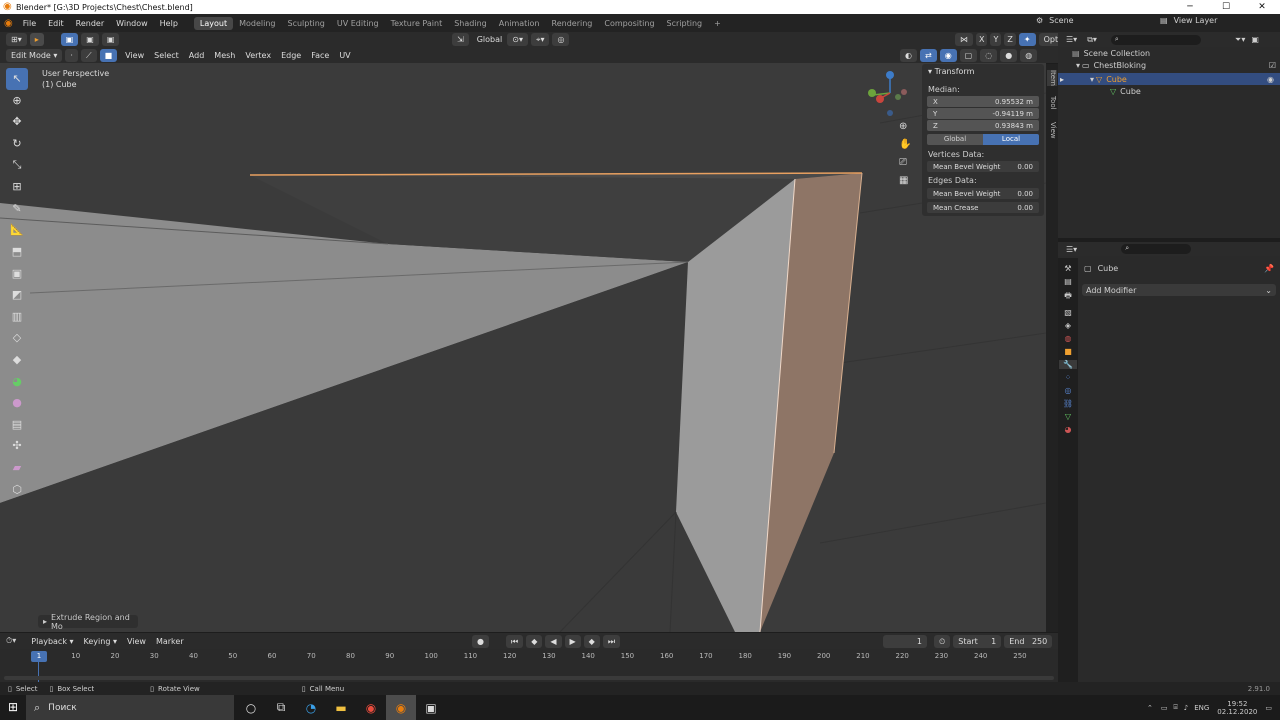 The image size is (1280, 720). What do you see at coordinates (417, 23) in the screenshot?
I see `tab-texture-paint: Texture Paint` at bounding box center [417, 23].